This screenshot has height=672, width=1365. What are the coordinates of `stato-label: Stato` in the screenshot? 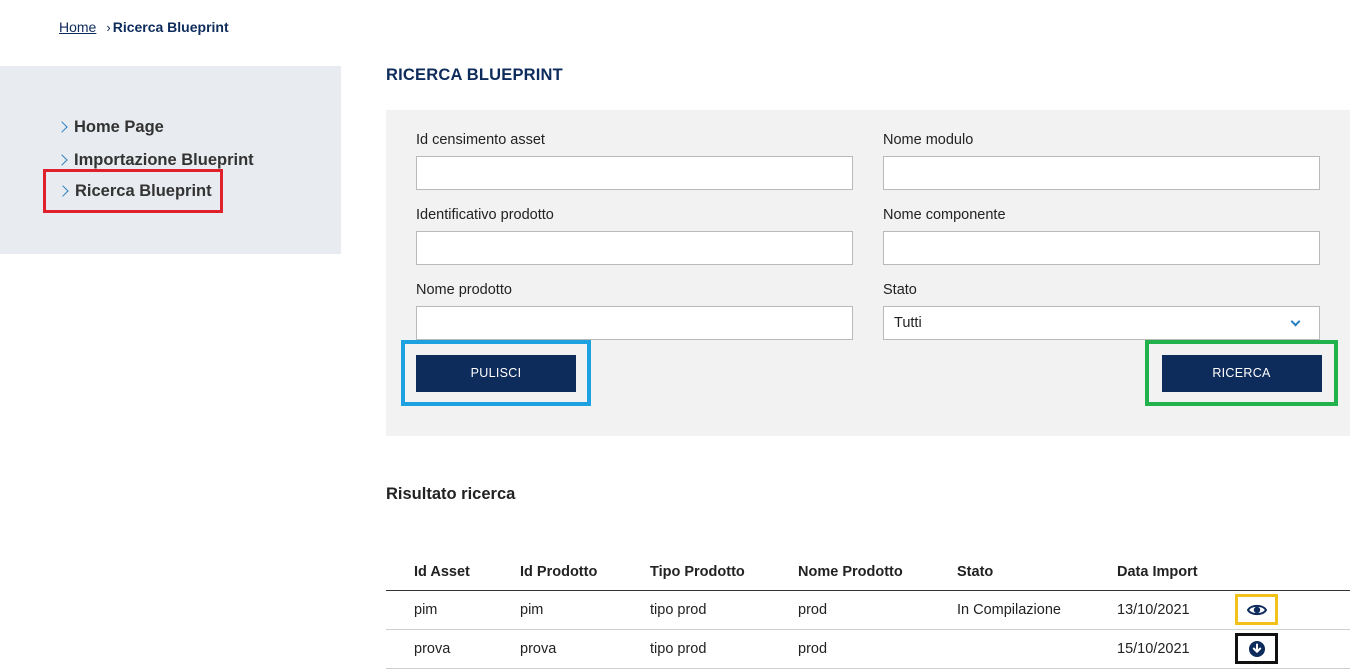 It's located at (900, 290).